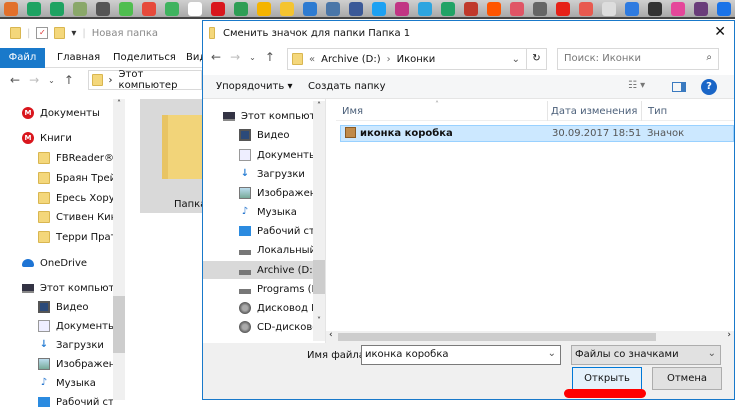 Image resolution: width=735 pixels, height=411 pixels. What do you see at coordinates (60, 33) in the screenshot?
I see `new-folder-icon` at bounding box center [60, 33].